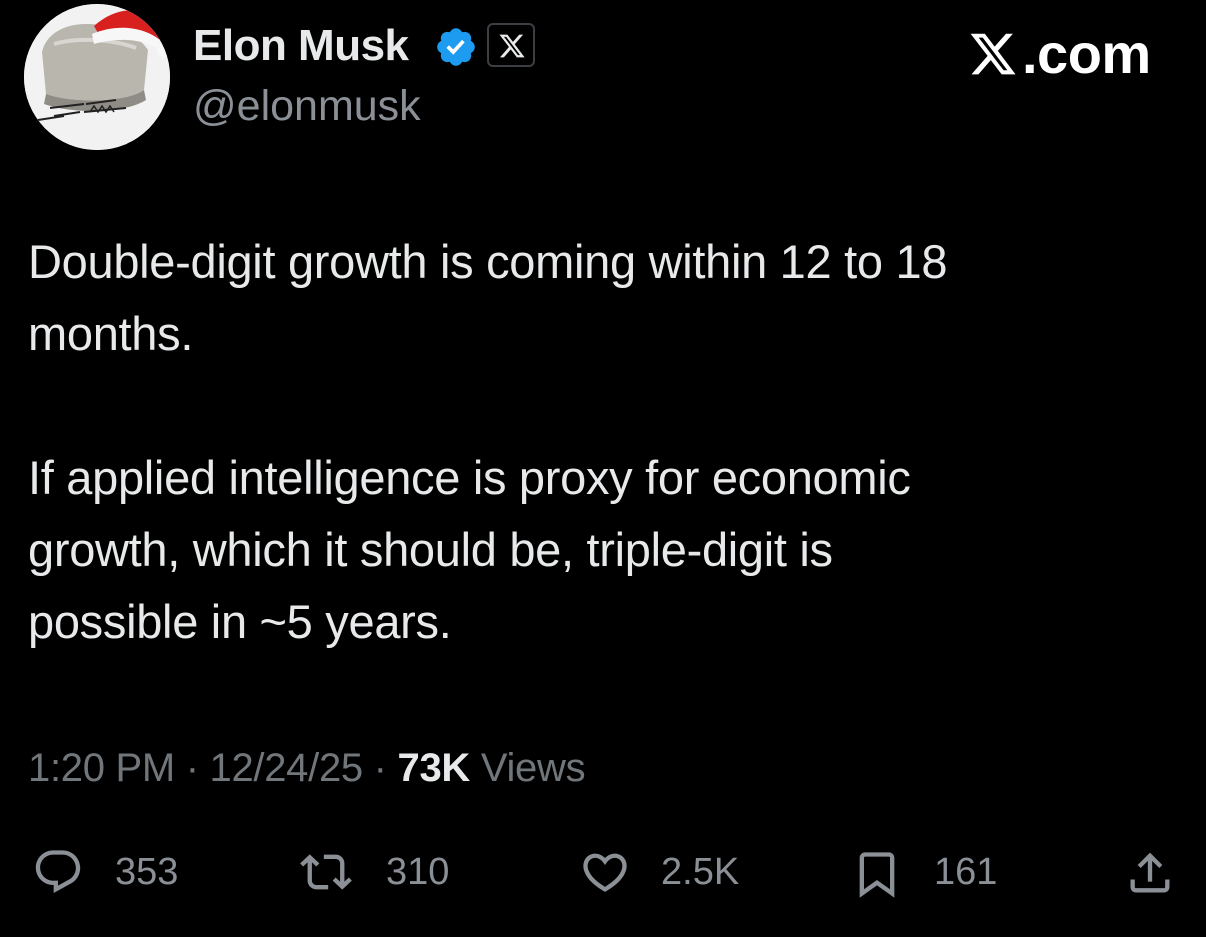 The image size is (1206, 937). Describe the element at coordinates (966, 872) in the screenshot. I see `bookmark-count: 161` at that location.